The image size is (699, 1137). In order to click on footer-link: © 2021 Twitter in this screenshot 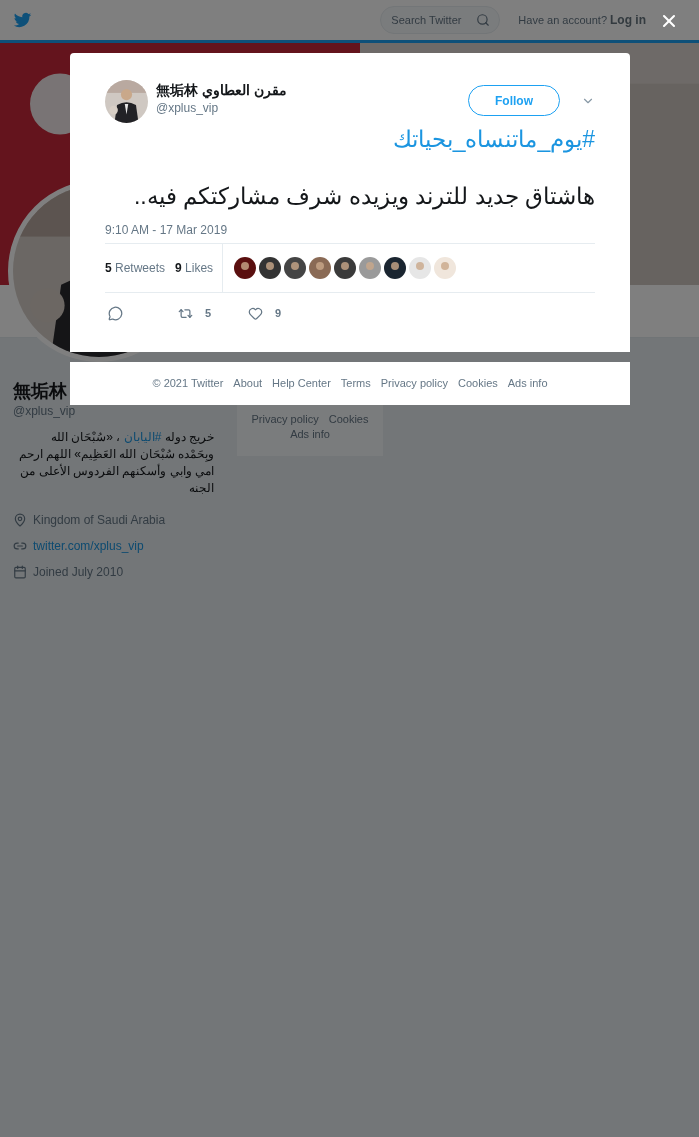, I will do `click(188, 383)`.